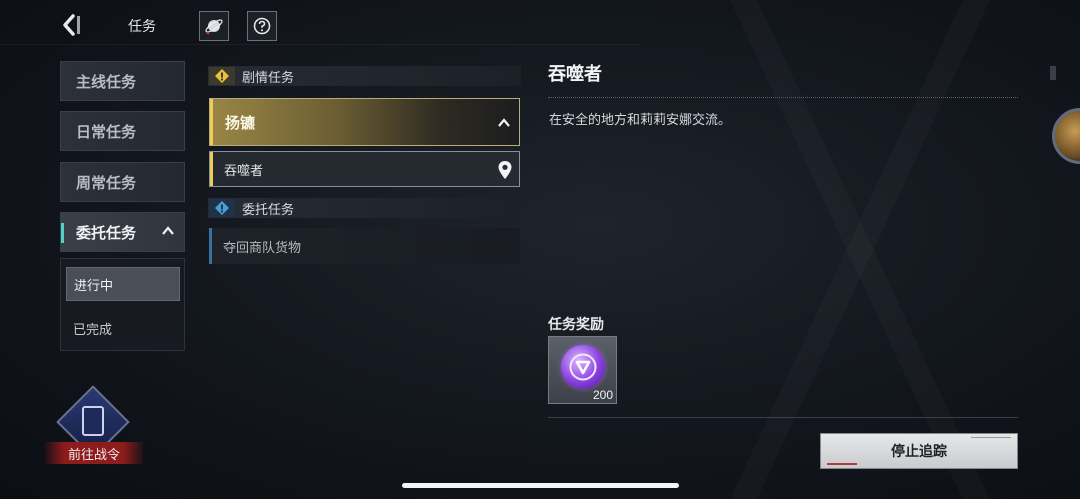  What do you see at coordinates (540, 485) in the screenshot?
I see `home-indicator` at bounding box center [540, 485].